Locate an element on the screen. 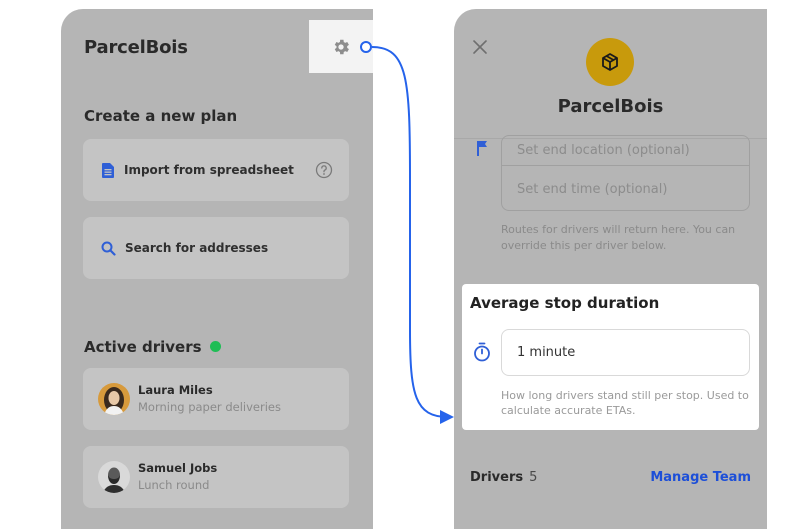  flag-icon is located at coordinates (482, 148).